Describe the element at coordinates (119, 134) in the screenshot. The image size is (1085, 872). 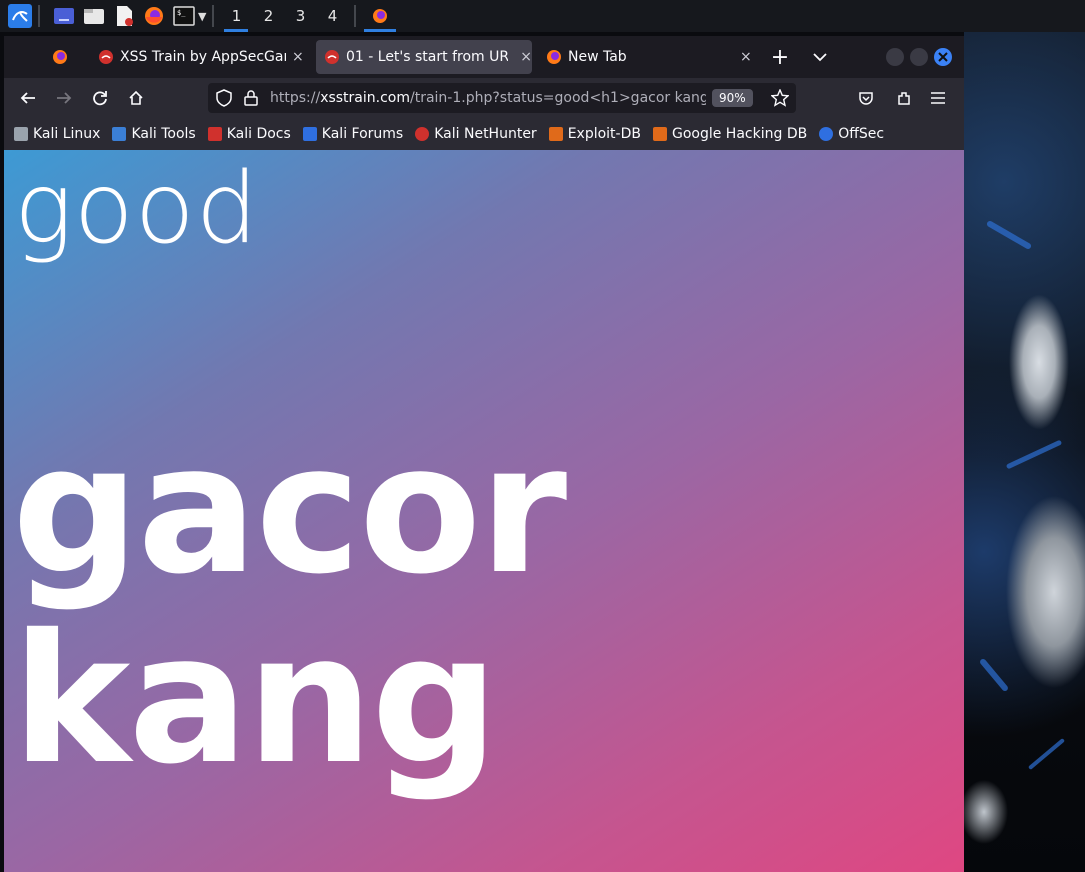
I see `kali-tools-icon` at that location.